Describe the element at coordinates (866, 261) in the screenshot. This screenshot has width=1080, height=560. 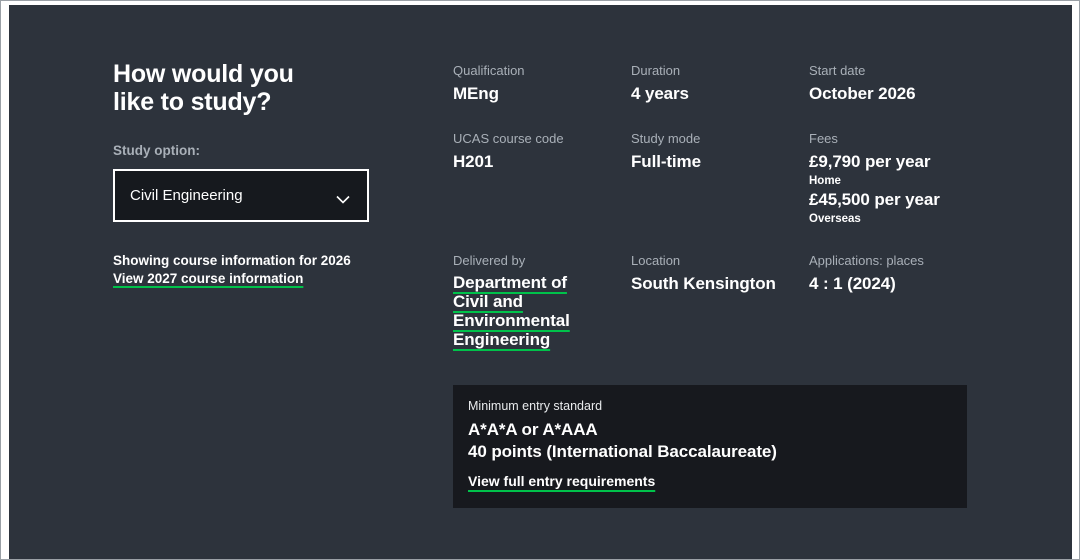
I see `applications-label: Applications: places` at that location.